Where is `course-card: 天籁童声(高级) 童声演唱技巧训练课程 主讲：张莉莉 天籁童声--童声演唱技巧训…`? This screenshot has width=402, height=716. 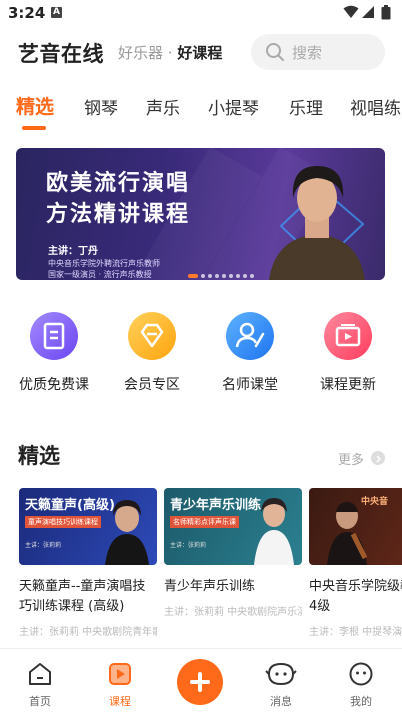
course-card: 天籁童声(高级) 童声演唱技巧训练课程 主讲：张莉莉 天籁童声--童声演唱技巧训… is located at coordinates (88, 563).